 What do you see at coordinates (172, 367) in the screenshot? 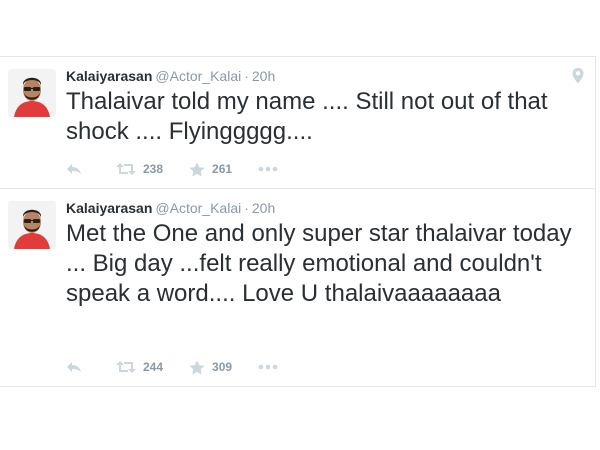
I see `tweet-actions: 244 309` at bounding box center [172, 367].